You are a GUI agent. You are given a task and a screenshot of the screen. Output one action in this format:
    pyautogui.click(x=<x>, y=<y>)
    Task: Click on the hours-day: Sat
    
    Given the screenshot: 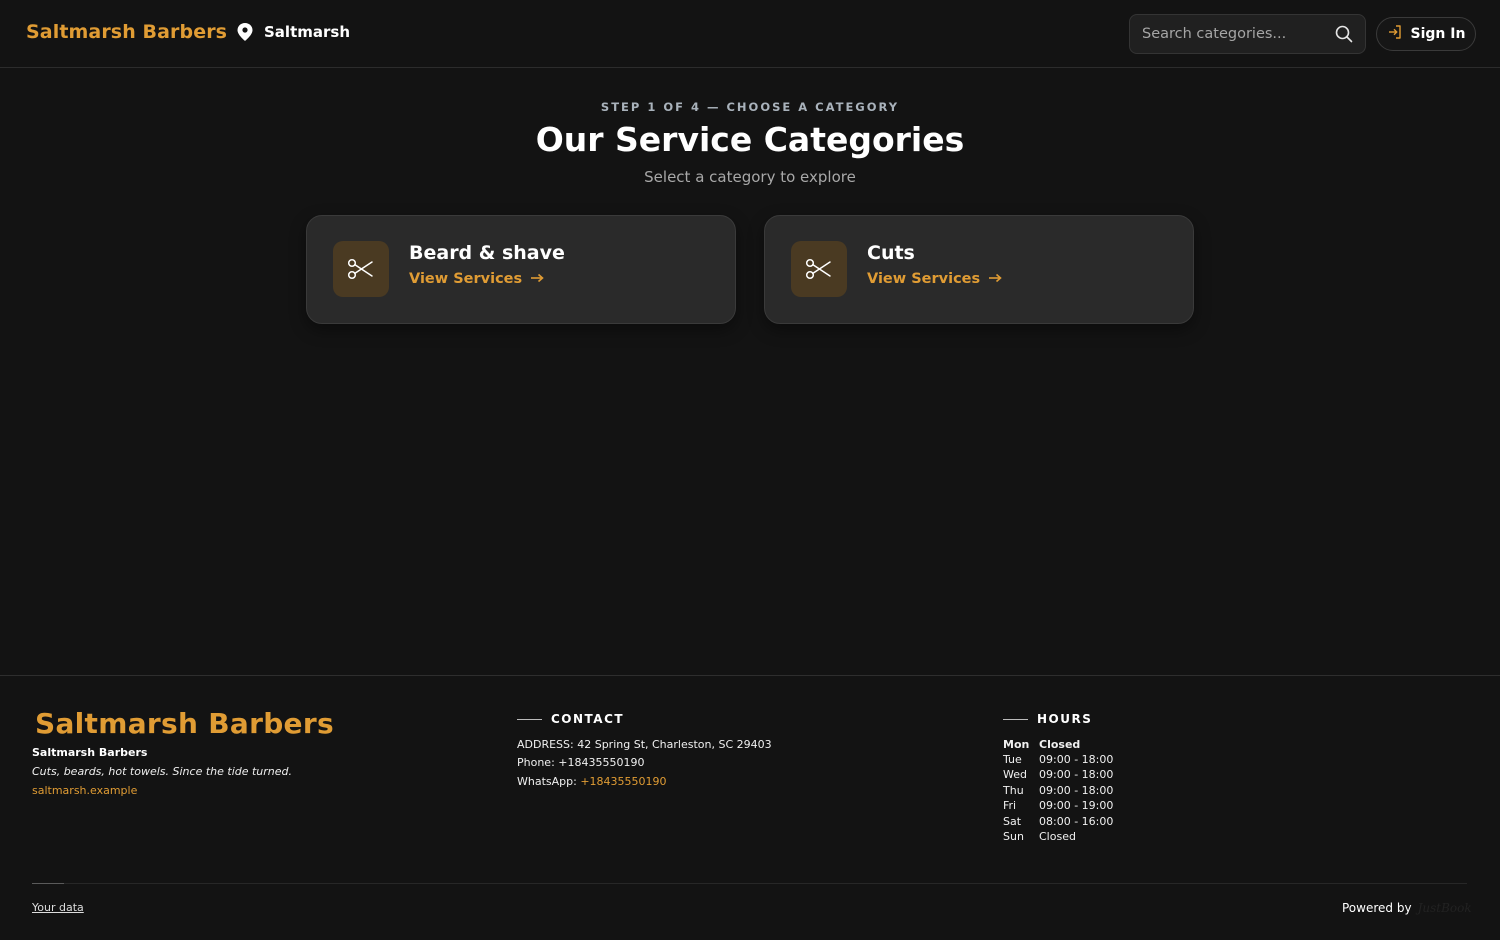 What is the action you would take?
    pyautogui.click(x=1012, y=821)
    